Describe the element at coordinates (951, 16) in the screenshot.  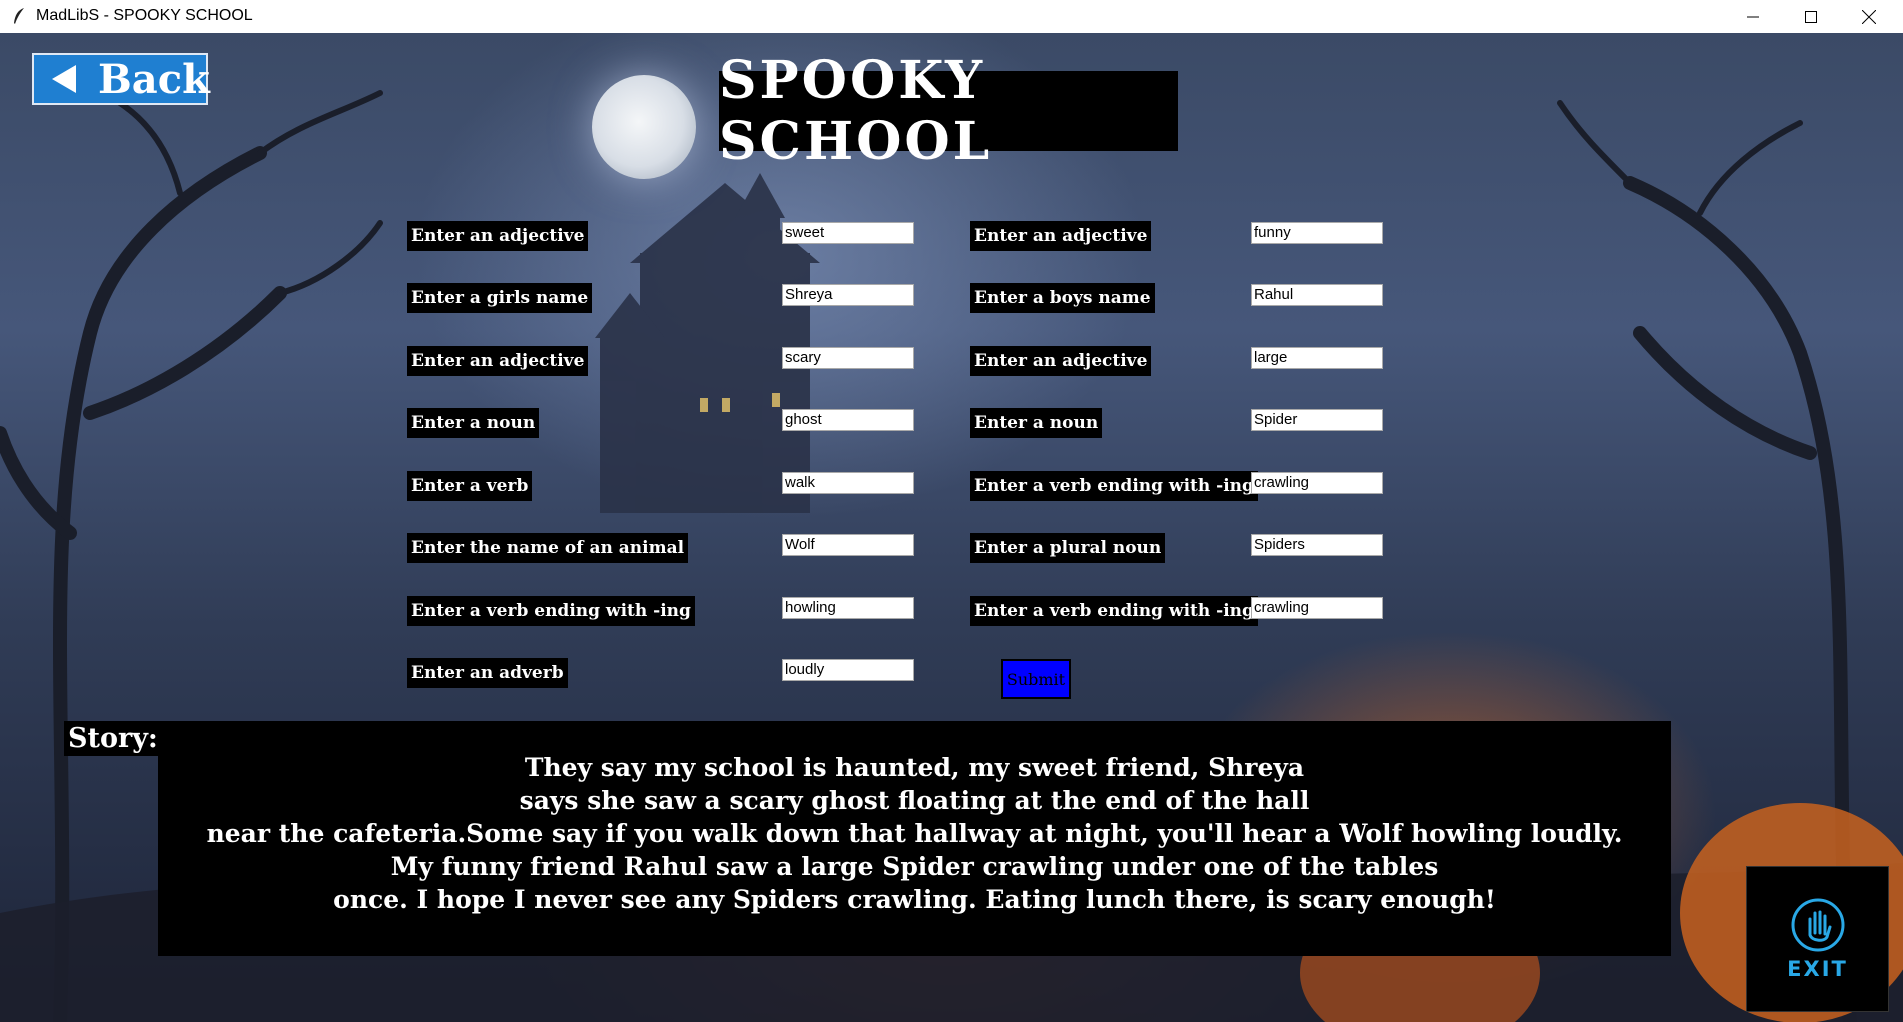
I see `window-titlebar: MadLibS - SPOOKY SCHOOL` at that location.